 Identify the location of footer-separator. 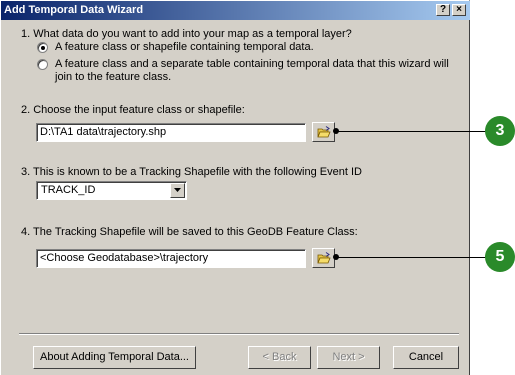
(239, 334).